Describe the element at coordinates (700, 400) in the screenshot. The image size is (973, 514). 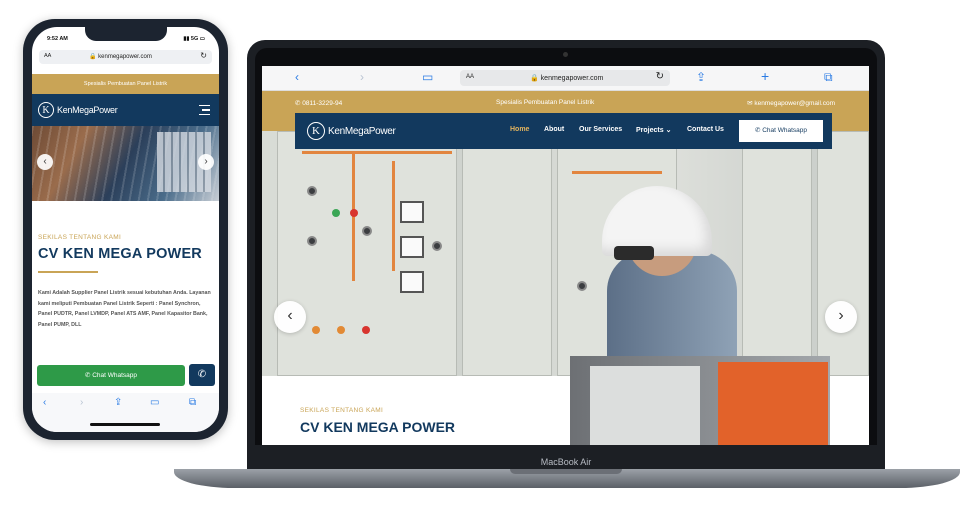
I see `about-panel-image` at that location.